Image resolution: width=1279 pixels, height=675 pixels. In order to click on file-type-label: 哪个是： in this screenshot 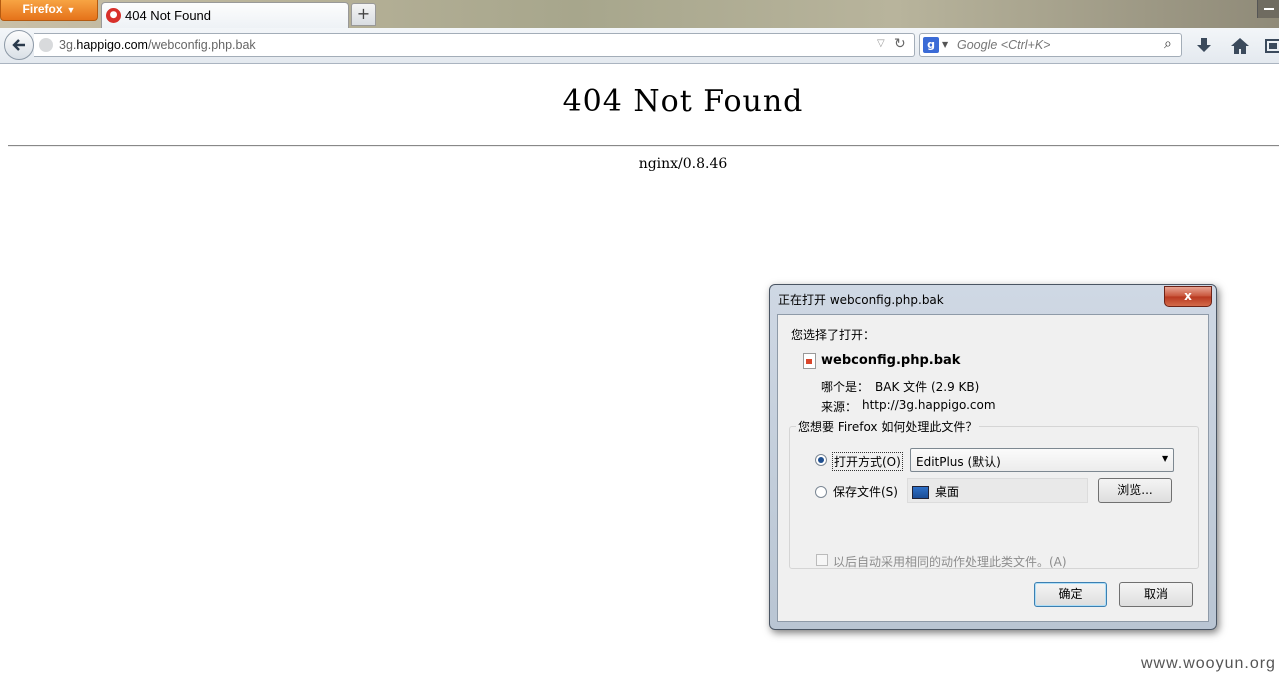, I will do `click(845, 387)`.